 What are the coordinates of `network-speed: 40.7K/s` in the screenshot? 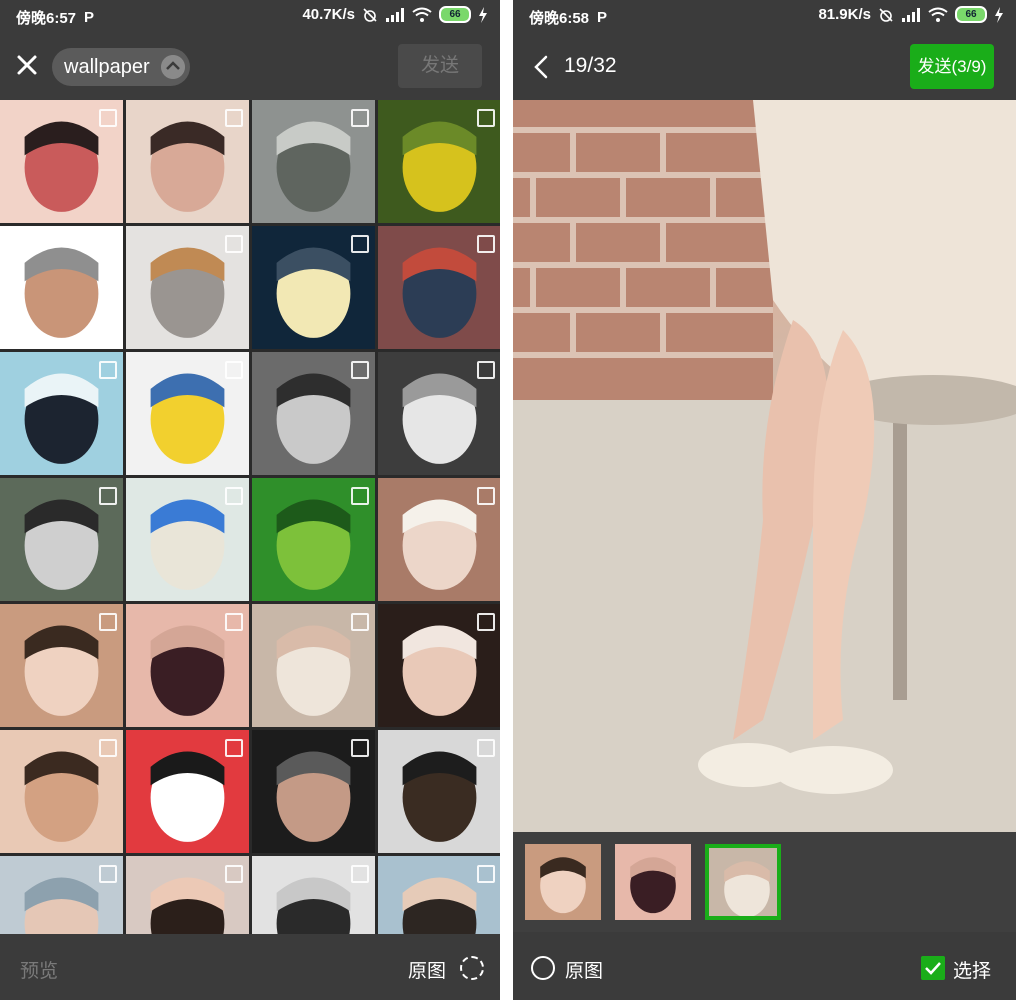 It's located at (328, 14).